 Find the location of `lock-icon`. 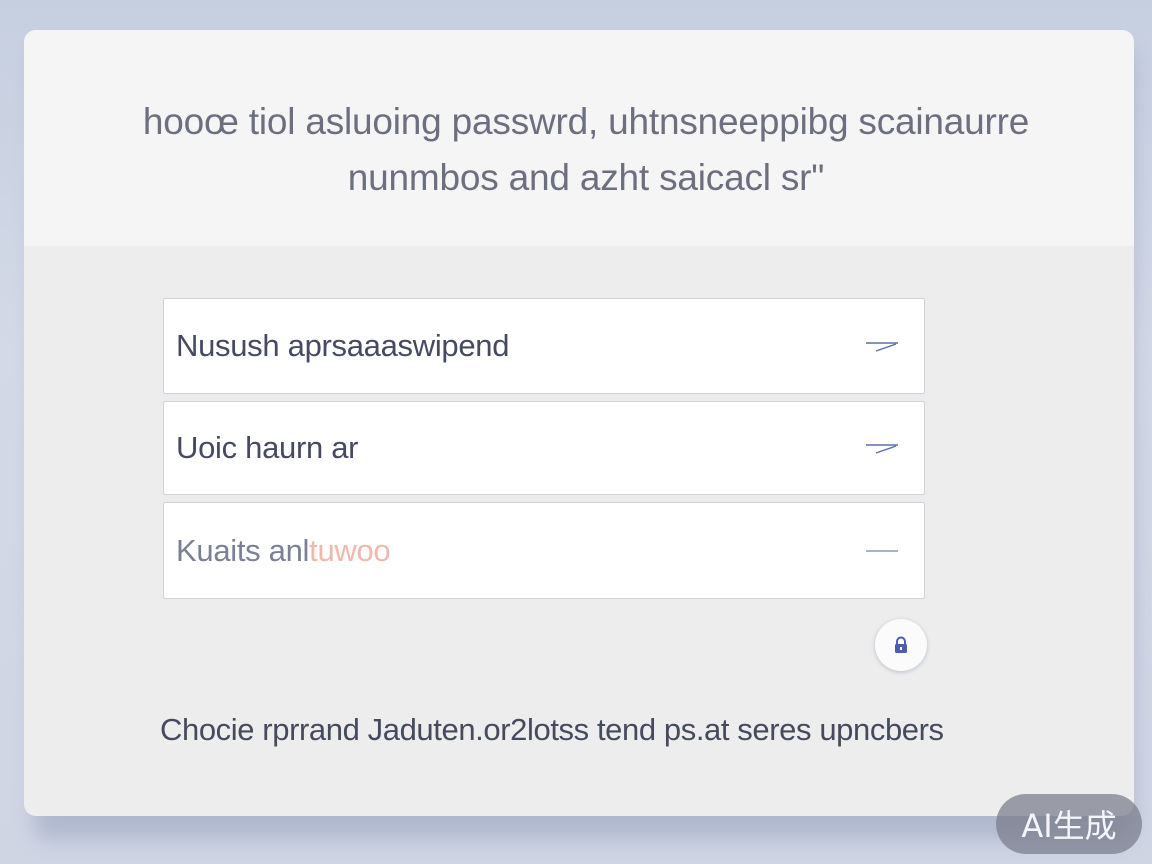

lock-icon is located at coordinates (901, 644).